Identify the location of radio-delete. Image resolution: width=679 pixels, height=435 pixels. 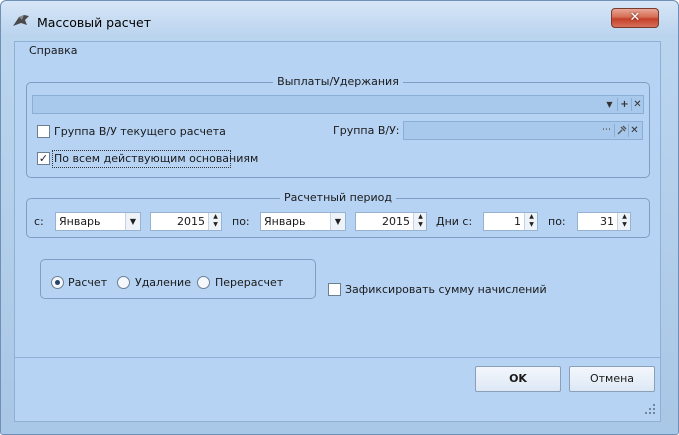
(123, 282).